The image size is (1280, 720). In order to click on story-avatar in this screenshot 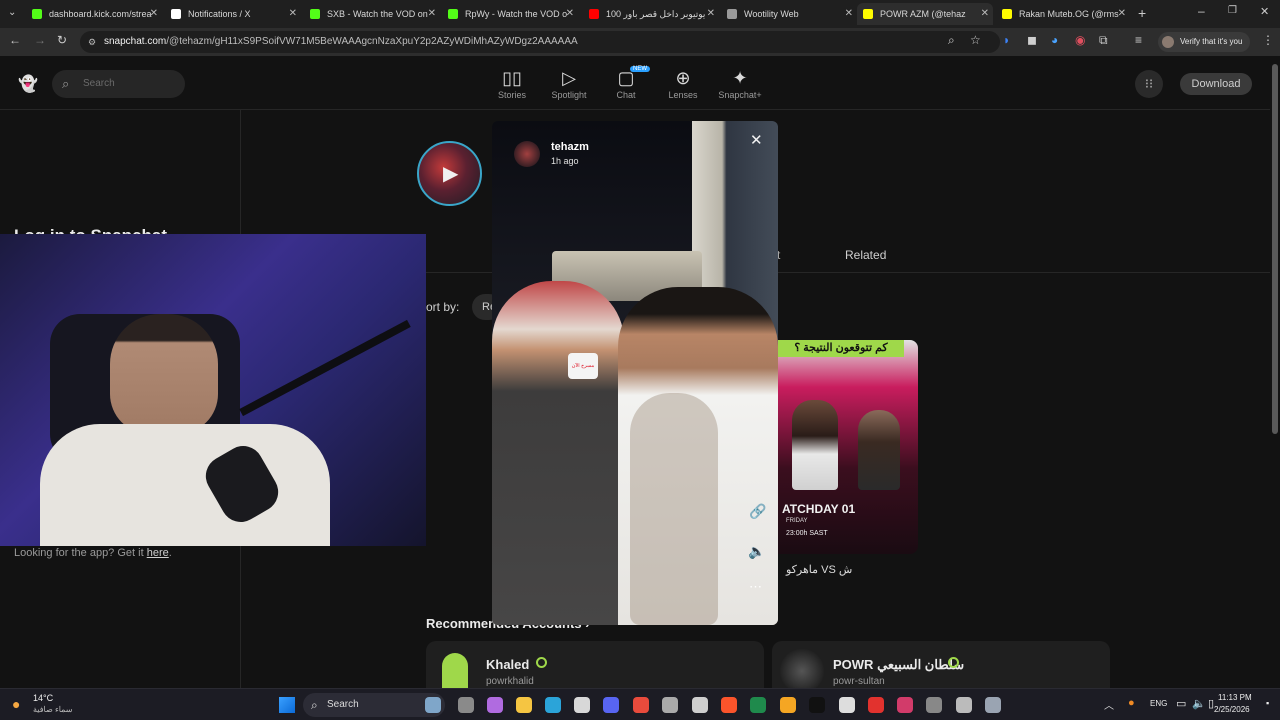, I will do `click(527, 154)`.